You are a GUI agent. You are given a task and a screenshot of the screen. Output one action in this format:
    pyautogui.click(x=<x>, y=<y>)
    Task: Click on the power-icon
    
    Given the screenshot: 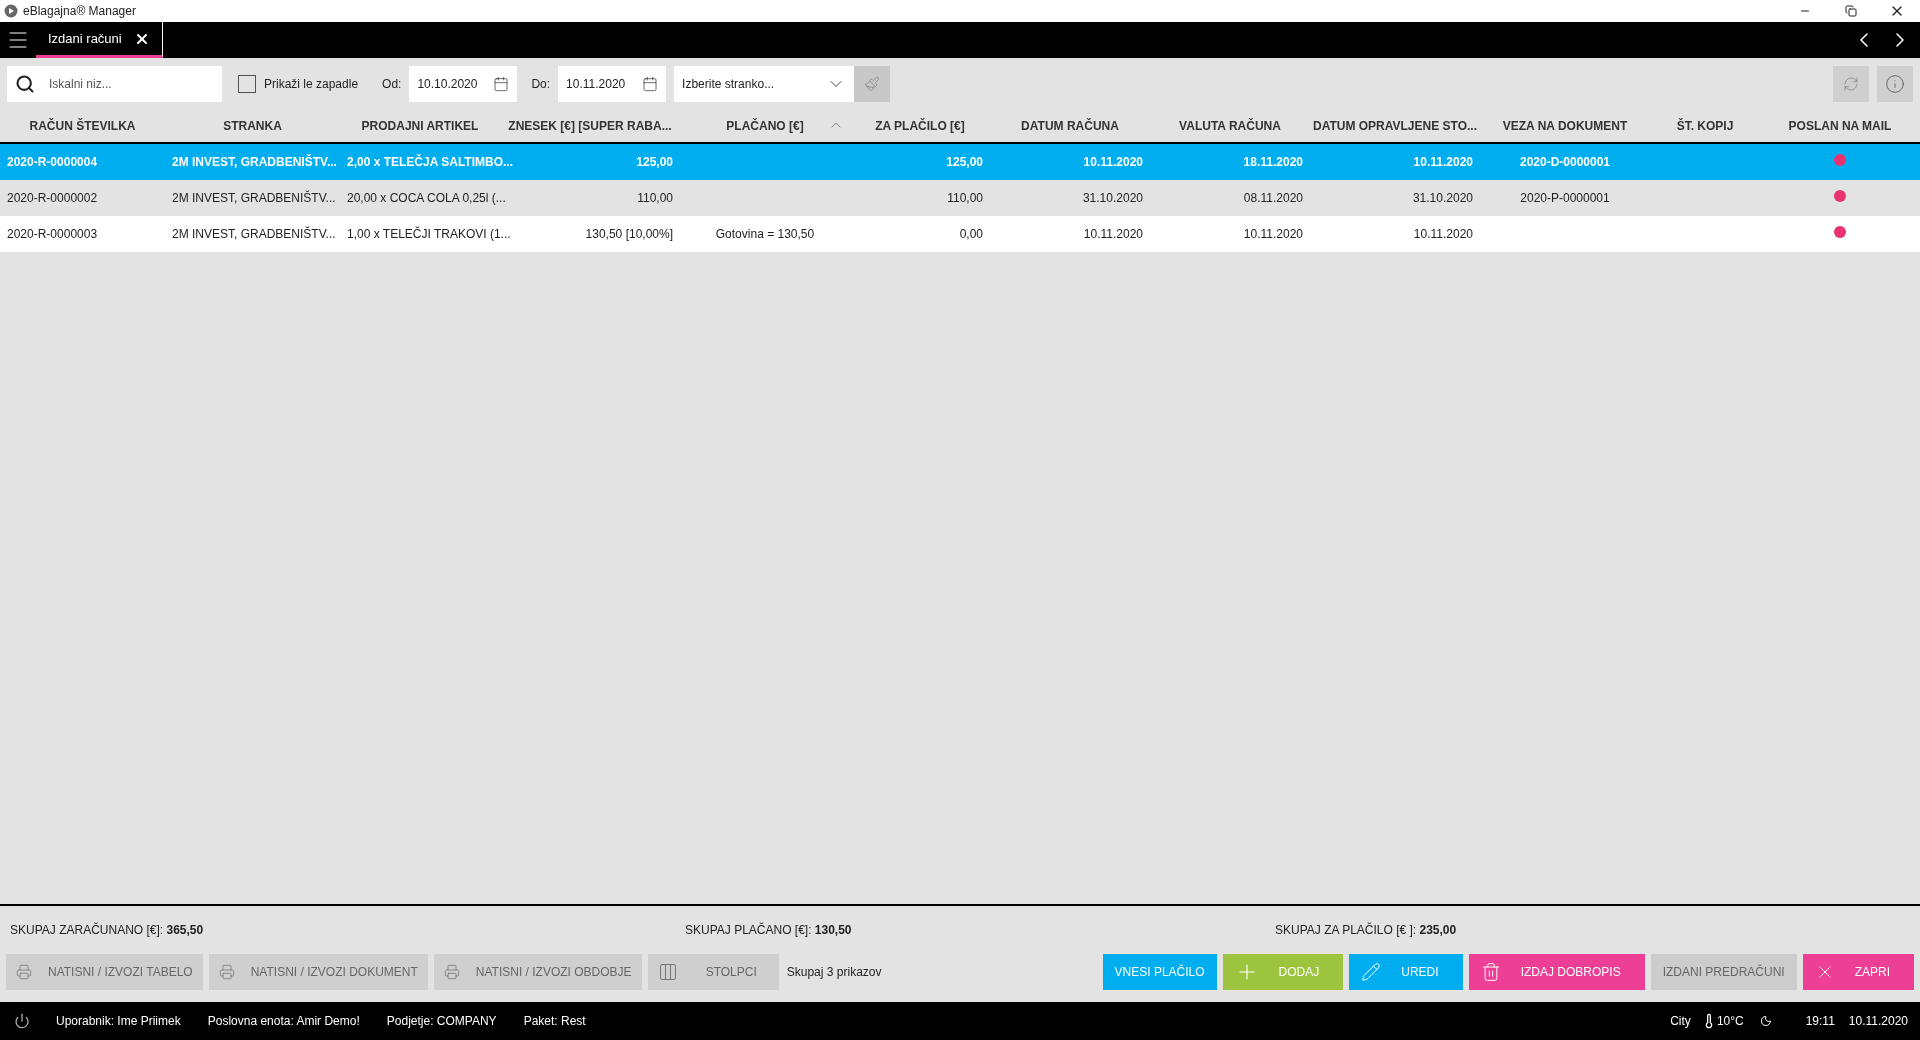 What is the action you would take?
    pyautogui.click(x=22, y=1021)
    